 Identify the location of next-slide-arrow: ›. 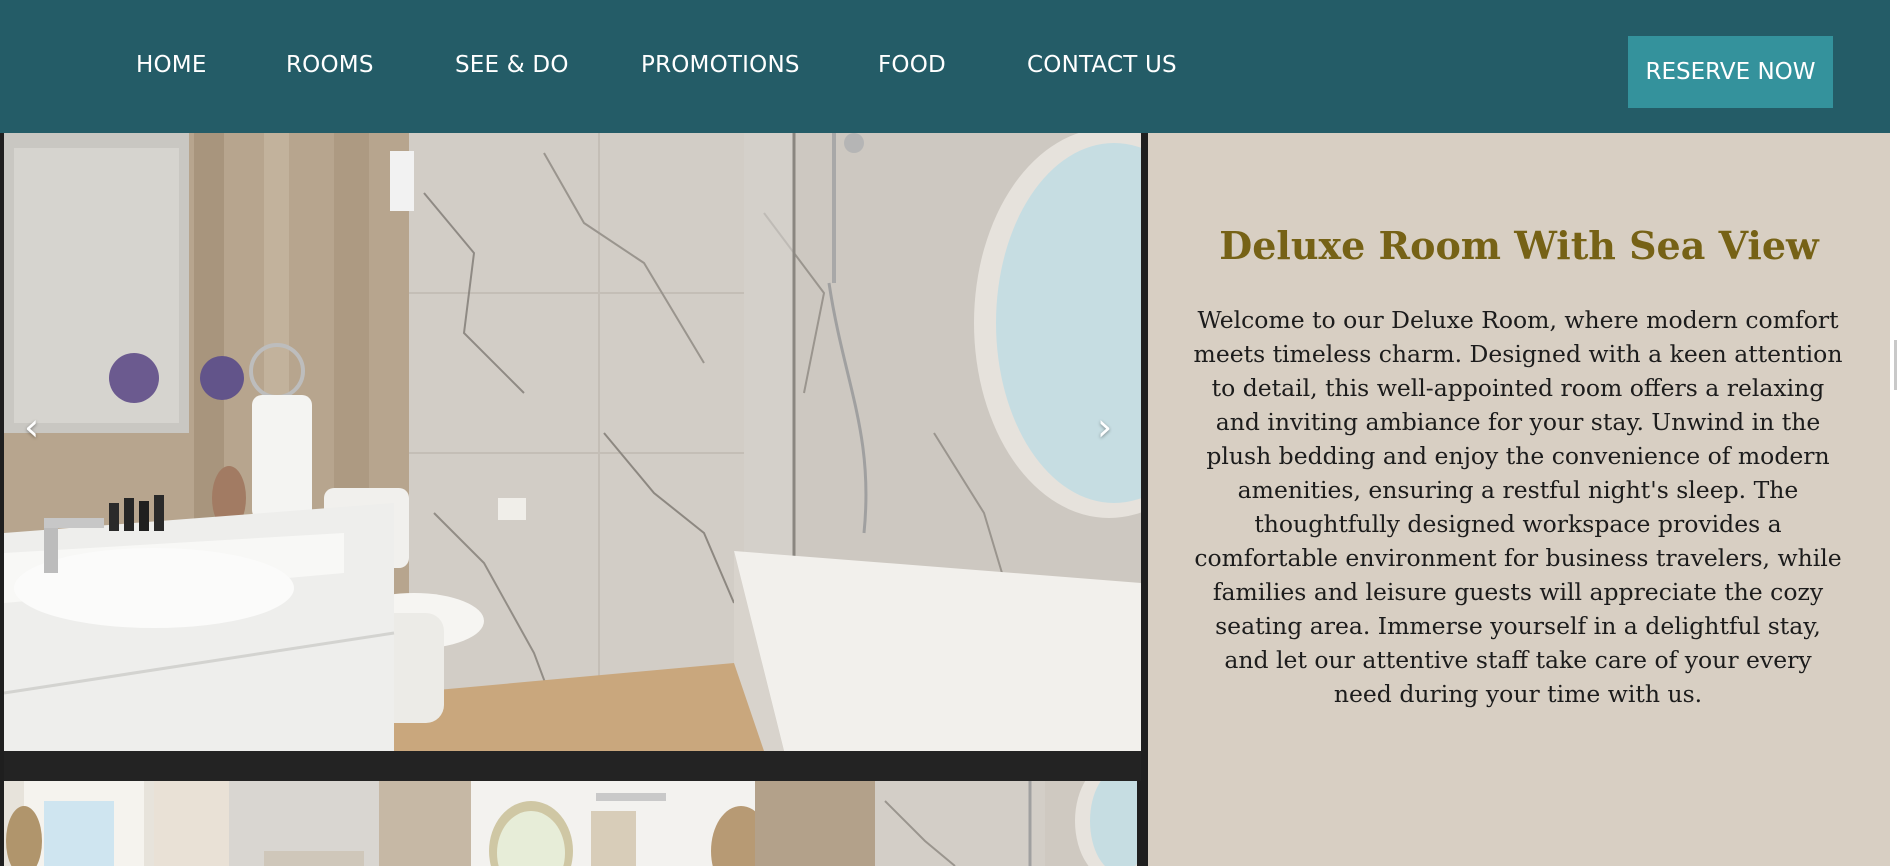
(1104, 427).